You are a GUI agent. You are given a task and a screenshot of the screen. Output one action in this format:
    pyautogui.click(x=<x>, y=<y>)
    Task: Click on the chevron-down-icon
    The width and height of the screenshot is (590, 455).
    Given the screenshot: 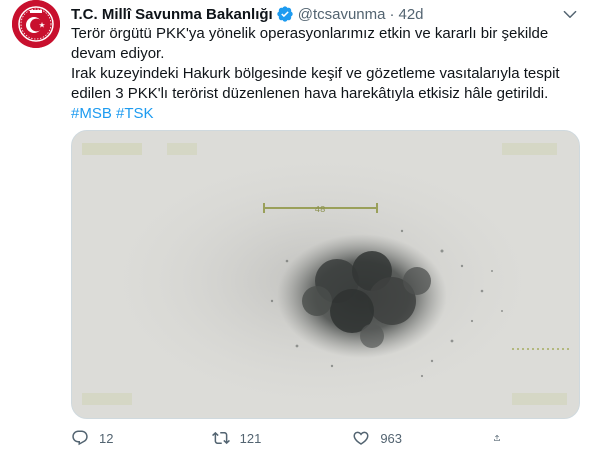 What is the action you would take?
    pyautogui.click(x=570, y=14)
    